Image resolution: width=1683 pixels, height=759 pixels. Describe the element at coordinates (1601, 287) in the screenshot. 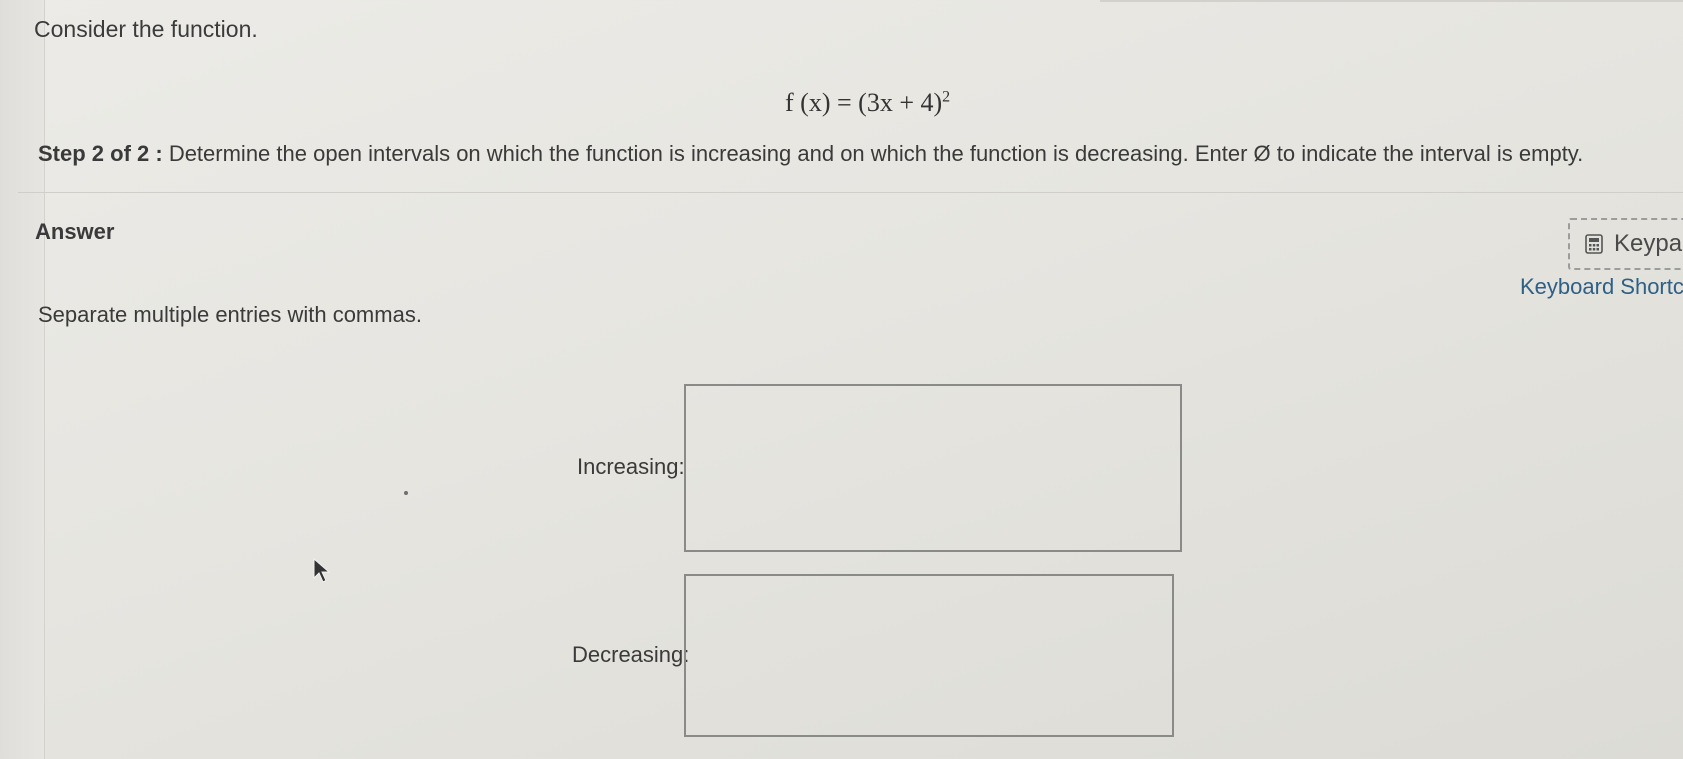

I see `keyboard-shortcuts-link: Keyboard Shortc` at that location.